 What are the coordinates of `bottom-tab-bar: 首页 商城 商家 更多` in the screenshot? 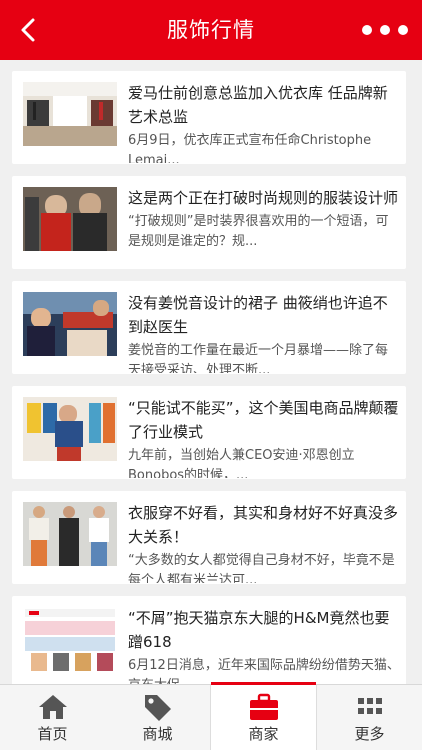 It's located at (211, 716).